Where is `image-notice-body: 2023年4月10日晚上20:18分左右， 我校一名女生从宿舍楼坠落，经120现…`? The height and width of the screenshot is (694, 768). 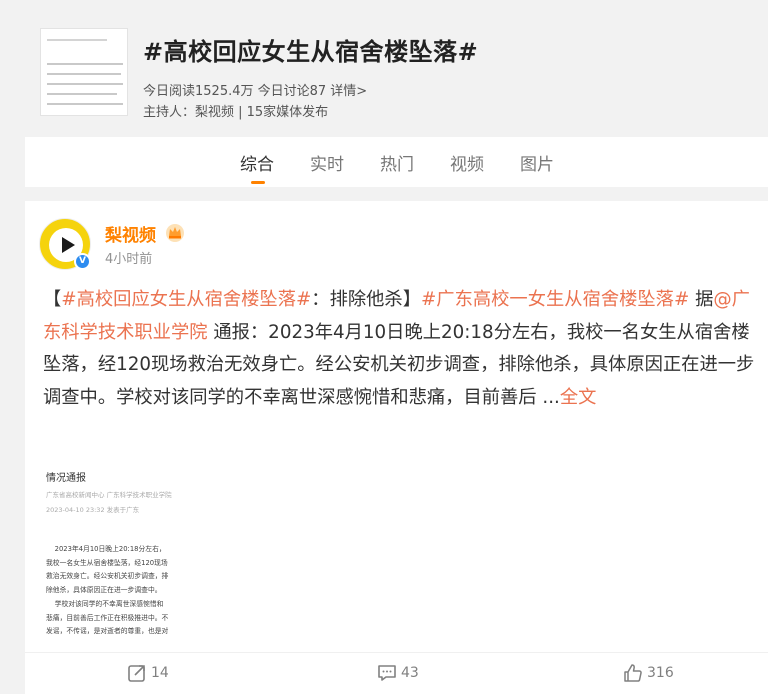
image-notice-body: 2023年4月10日晚上20:18分左右， 我校一名女生从宿舍楼坠落，经120现… is located at coordinates (107, 590).